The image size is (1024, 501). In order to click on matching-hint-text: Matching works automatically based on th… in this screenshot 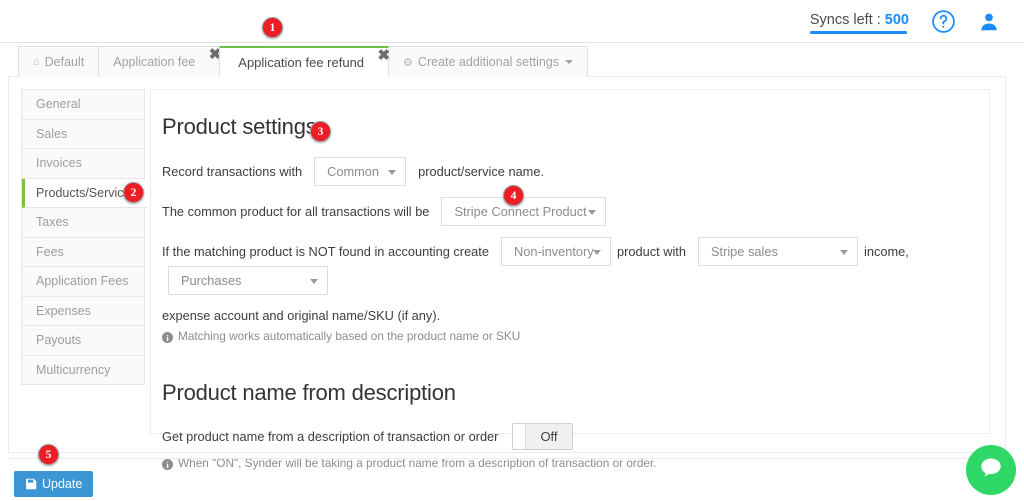, I will do `click(349, 336)`.